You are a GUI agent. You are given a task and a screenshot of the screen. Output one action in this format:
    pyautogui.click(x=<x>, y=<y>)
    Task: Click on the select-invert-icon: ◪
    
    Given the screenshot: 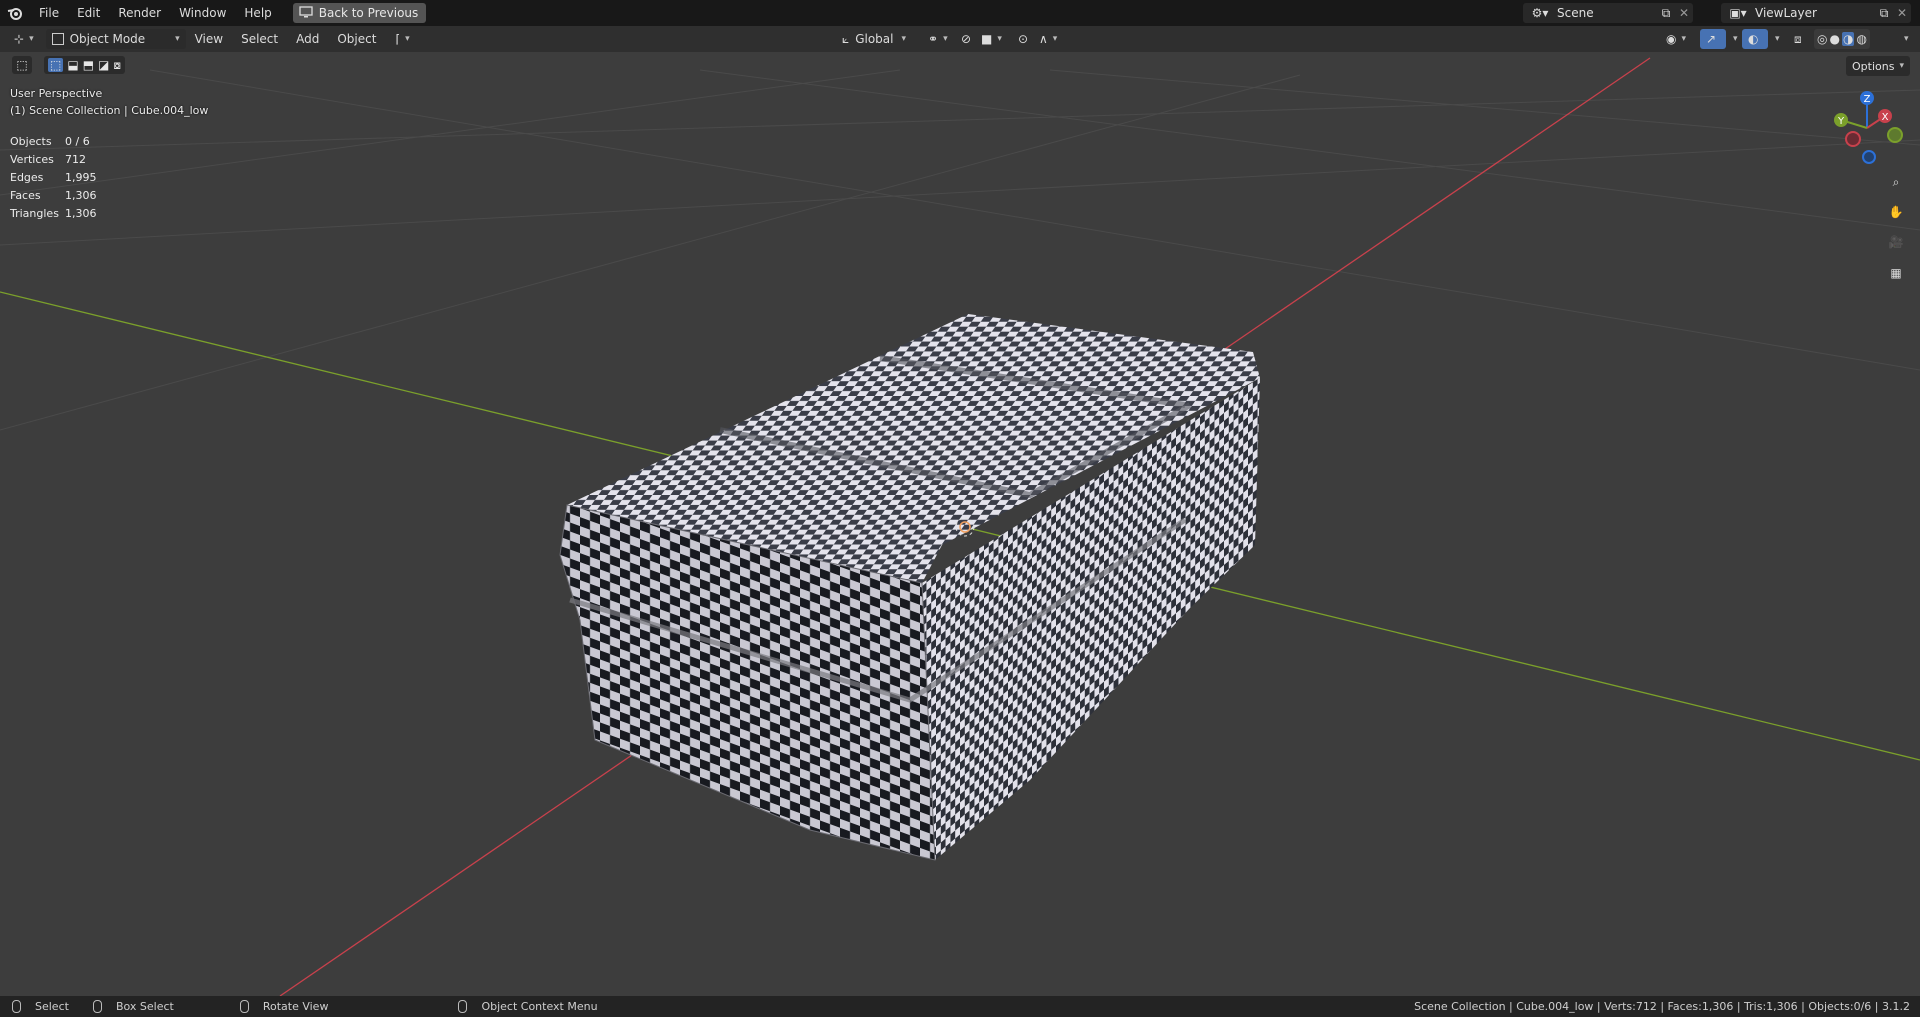 What is the action you would take?
    pyautogui.click(x=103, y=65)
    